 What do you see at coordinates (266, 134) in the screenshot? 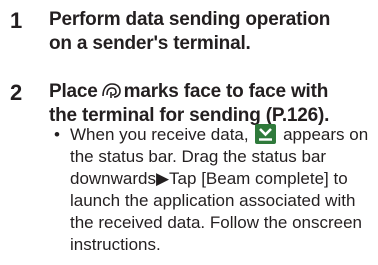
I see `beam-download-icon` at bounding box center [266, 134].